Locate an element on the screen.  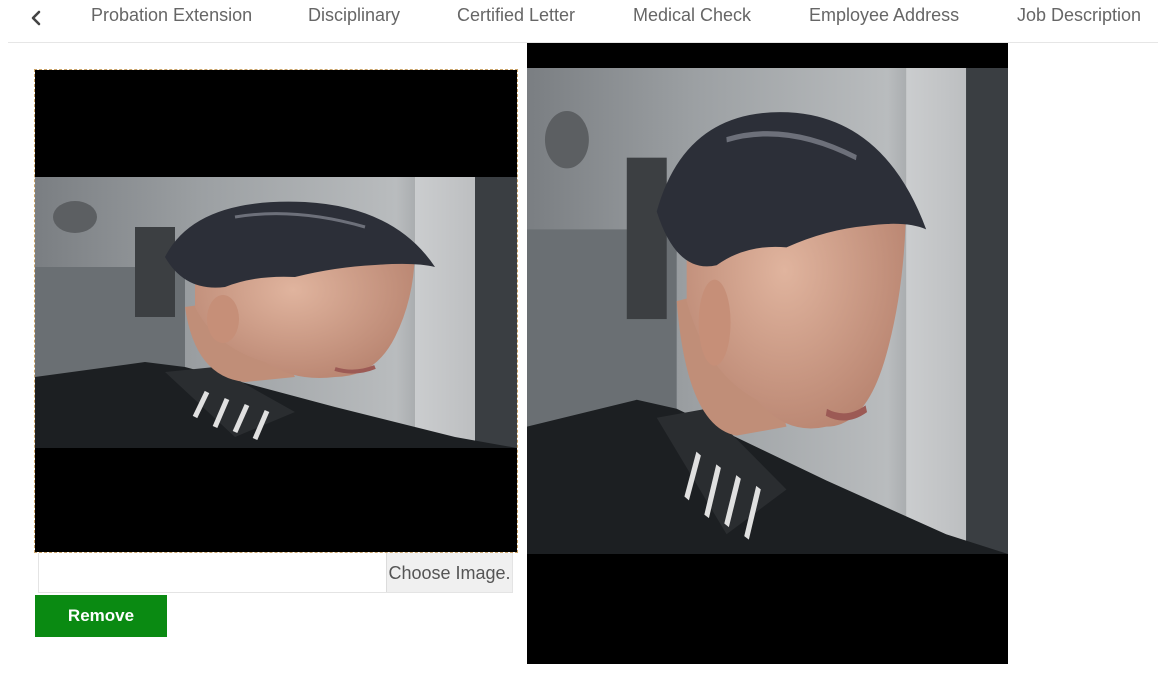
tab-employee-address: Employee Address is located at coordinates (884, 15).